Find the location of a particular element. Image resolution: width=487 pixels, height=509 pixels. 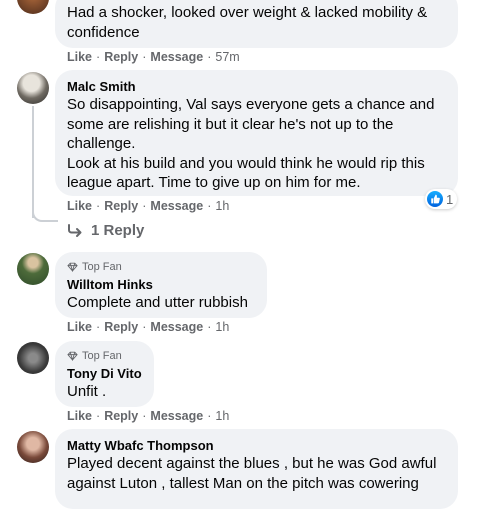

replies-count-label: 1 Reply is located at coordinates (117, 230).